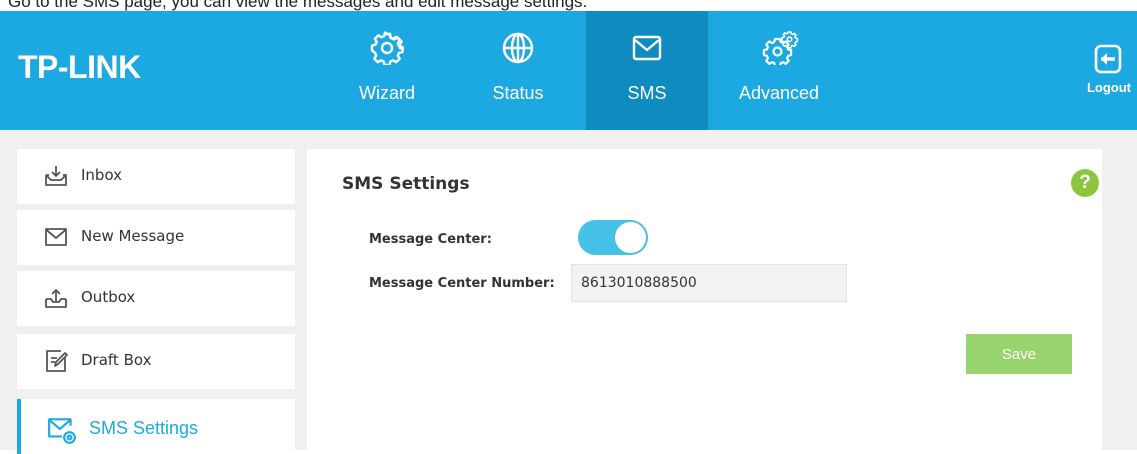 Image resolution: width=1137 pixels, height=454 pixels. I want to click on nav-wizard: Wizard, so click(387, 70).